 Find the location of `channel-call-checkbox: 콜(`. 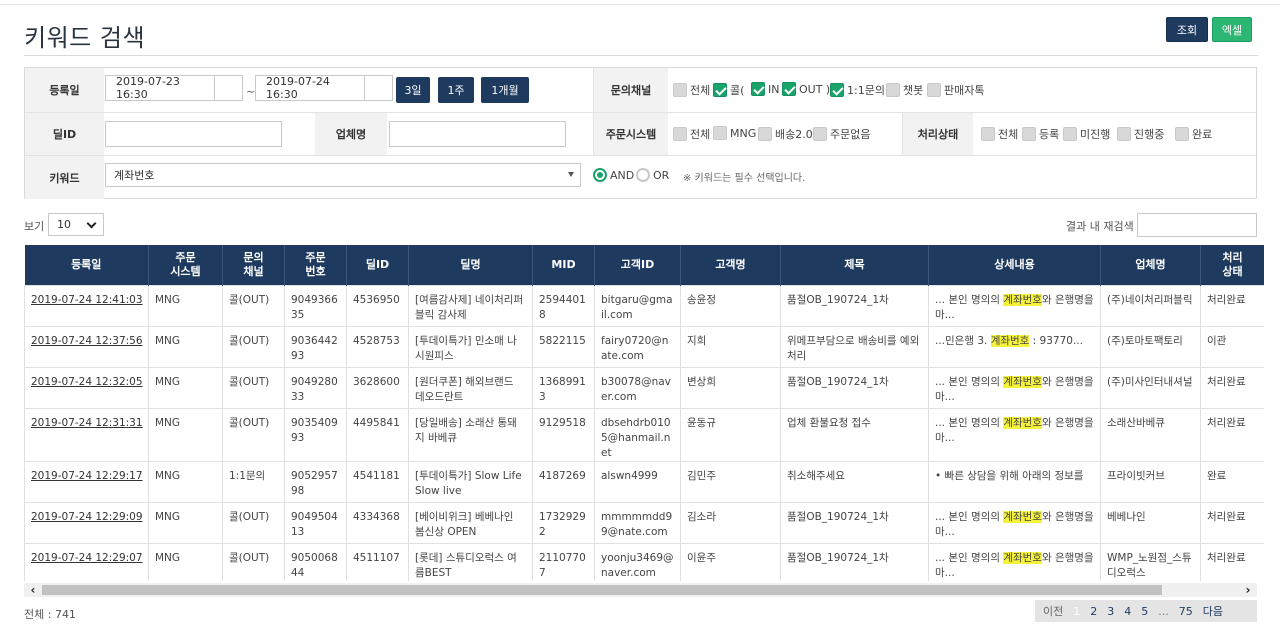

channel-call-checkbox: 콜( is located at coordinates (728, 90).